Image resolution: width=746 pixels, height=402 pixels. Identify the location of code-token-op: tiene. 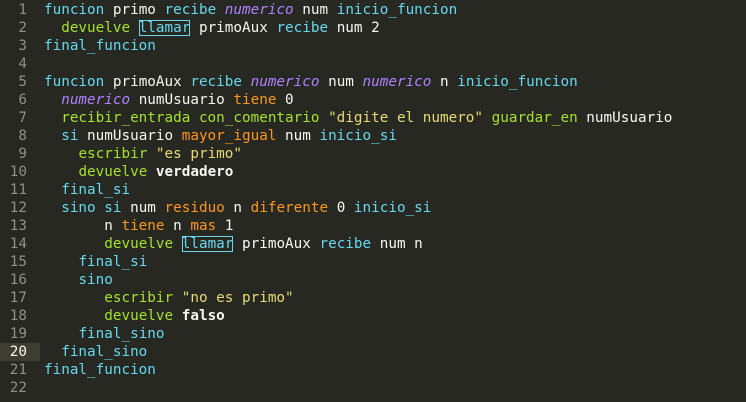
(143, 226).